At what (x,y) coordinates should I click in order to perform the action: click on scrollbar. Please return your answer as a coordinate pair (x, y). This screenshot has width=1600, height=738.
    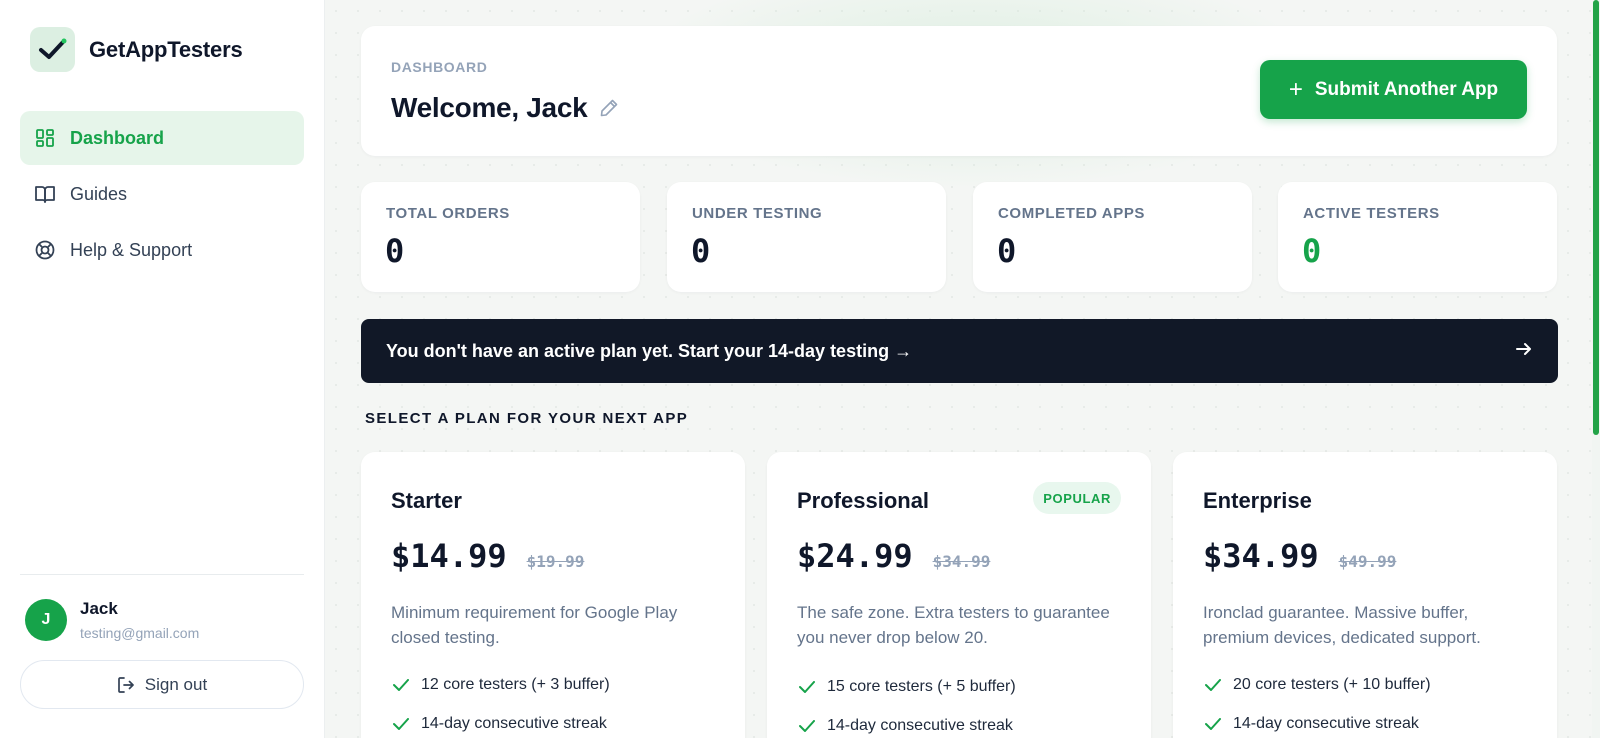
    Looking at the image, I should click on (1596, 369).